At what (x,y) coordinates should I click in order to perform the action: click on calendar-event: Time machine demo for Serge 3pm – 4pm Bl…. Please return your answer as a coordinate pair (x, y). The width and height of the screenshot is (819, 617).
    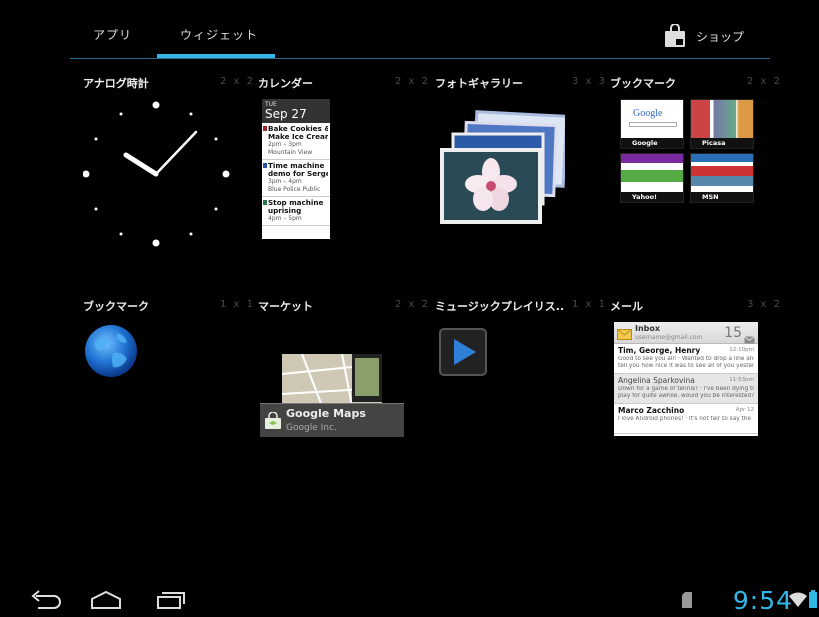
    Looking at the image, I should click on (296, 178).